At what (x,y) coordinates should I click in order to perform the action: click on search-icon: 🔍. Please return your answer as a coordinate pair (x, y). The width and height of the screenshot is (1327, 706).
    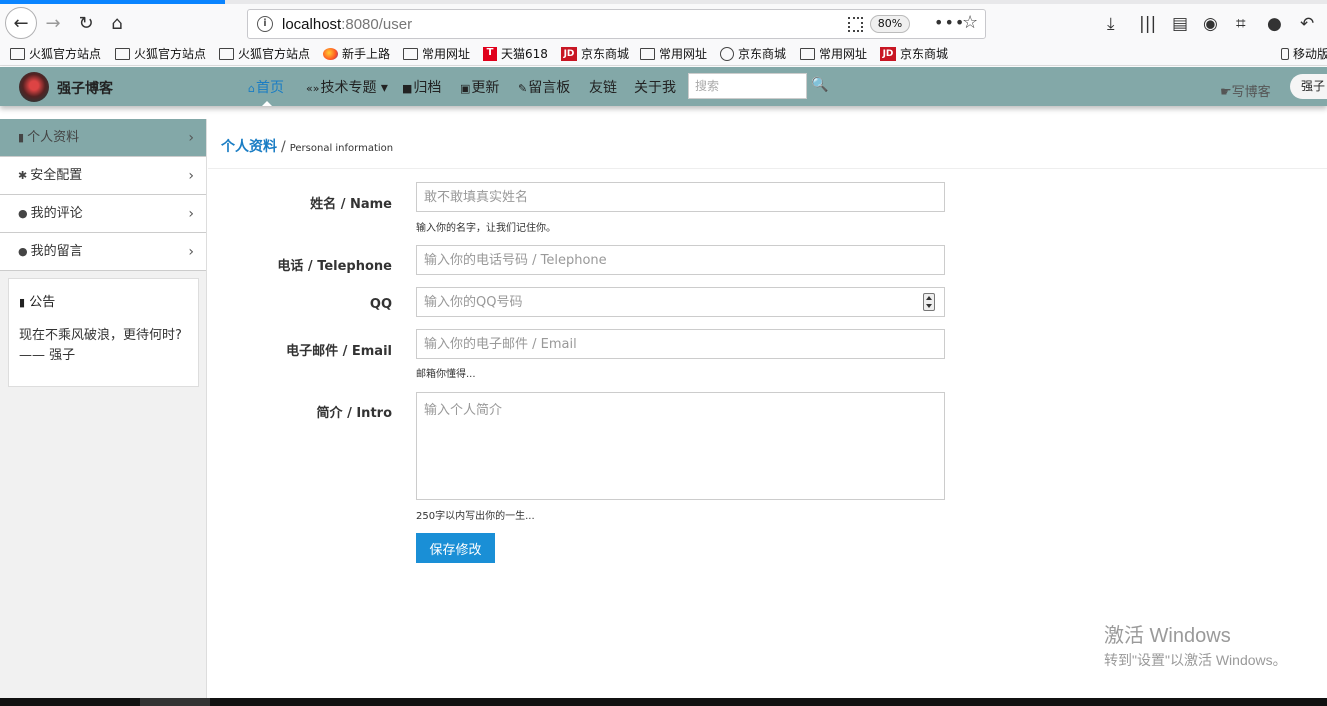
    Looking at the image, I should click on (819, 85).